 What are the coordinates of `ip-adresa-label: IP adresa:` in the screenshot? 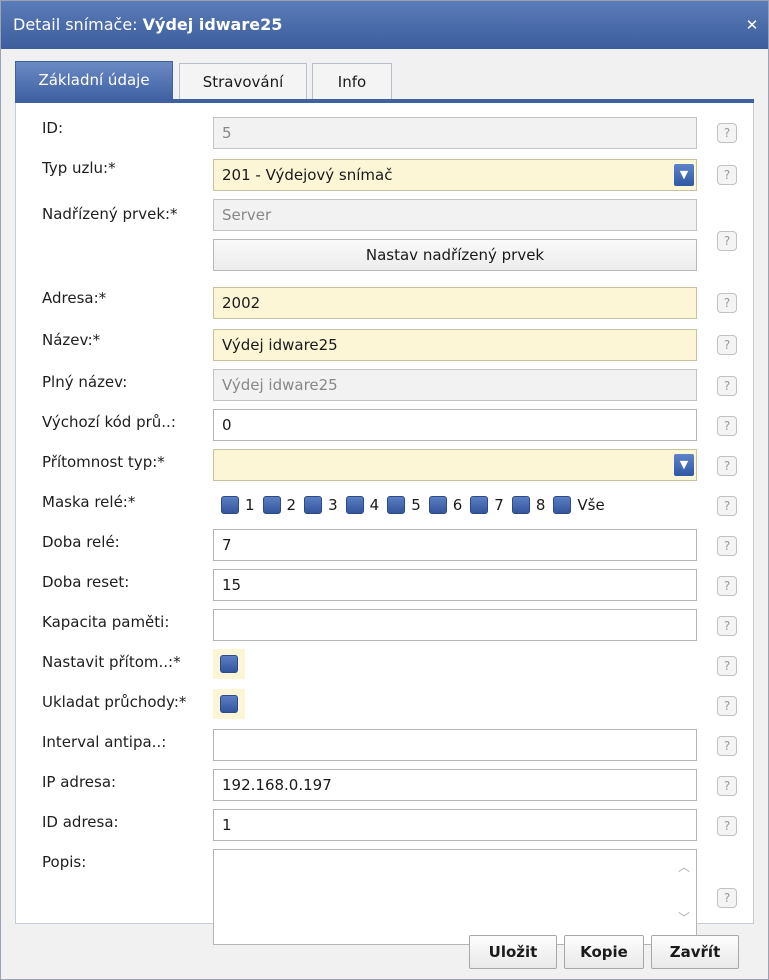 It's located at (79, 782).